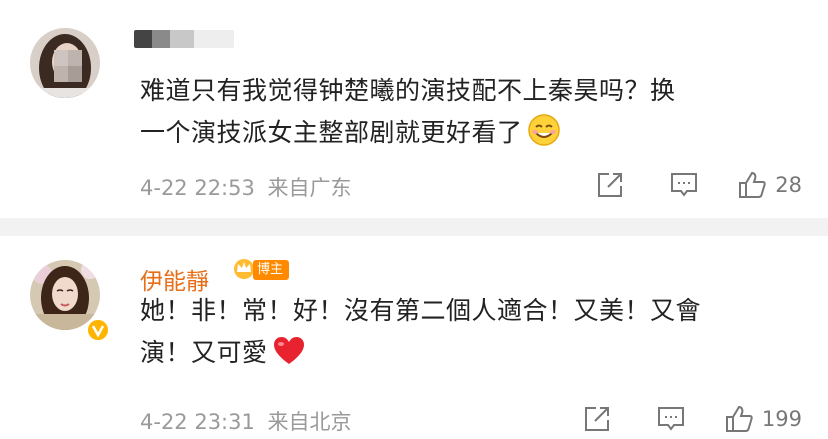  Describe the element at coordinates (408, 90) in the screenshot. I see `comment-text-line: 难道只有我觉得钟楚曦的演技配不上秦昊吗？换` at that location.